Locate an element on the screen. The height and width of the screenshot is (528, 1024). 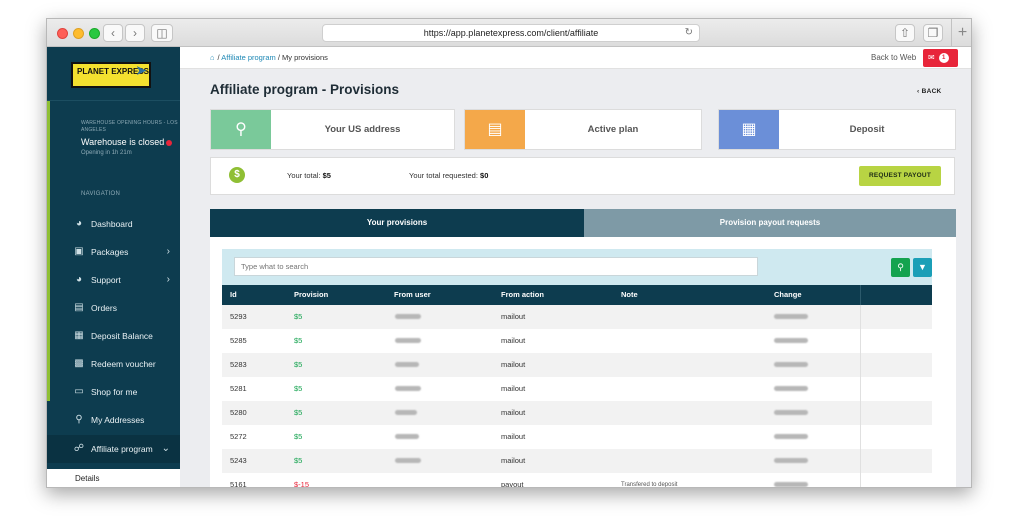
tabs-overview-icon: ❐ is located at coordinates (933, 33).